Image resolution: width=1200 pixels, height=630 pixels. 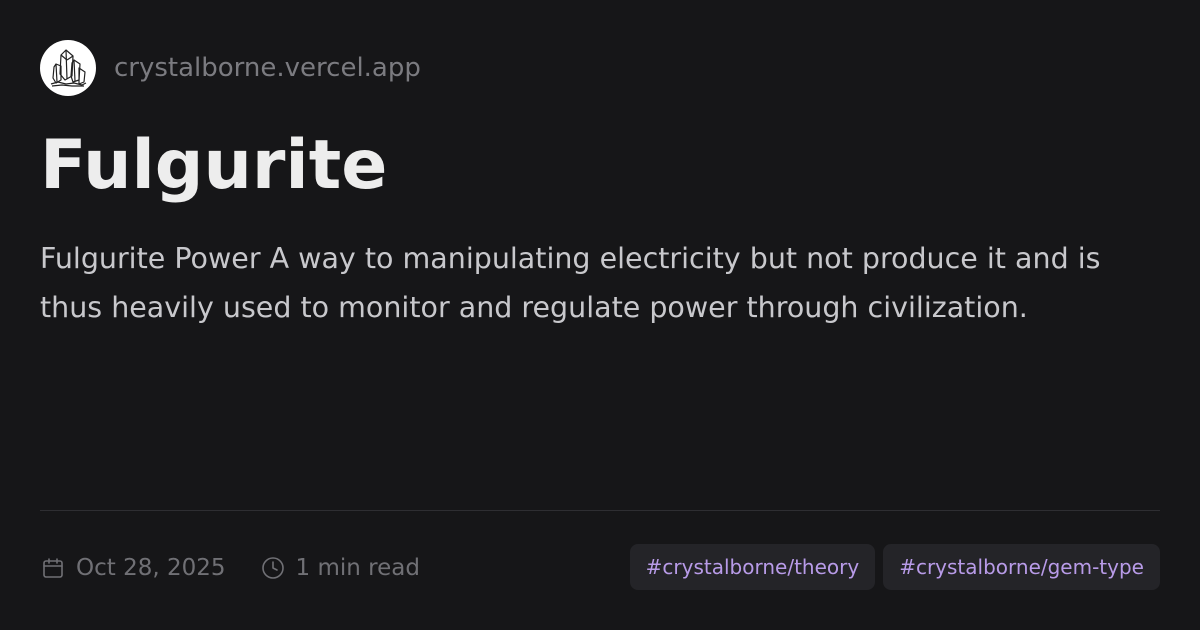 I want to click on read-time: 1 min read, so click(x=340, y=568).